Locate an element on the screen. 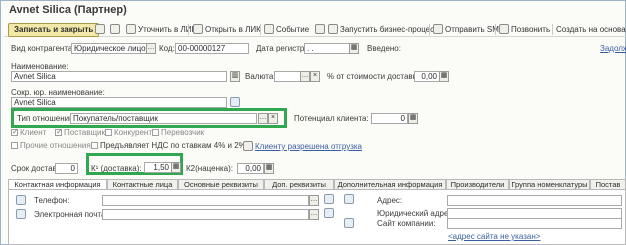  call-label: Позвонить is located at coordinates (531, 29).